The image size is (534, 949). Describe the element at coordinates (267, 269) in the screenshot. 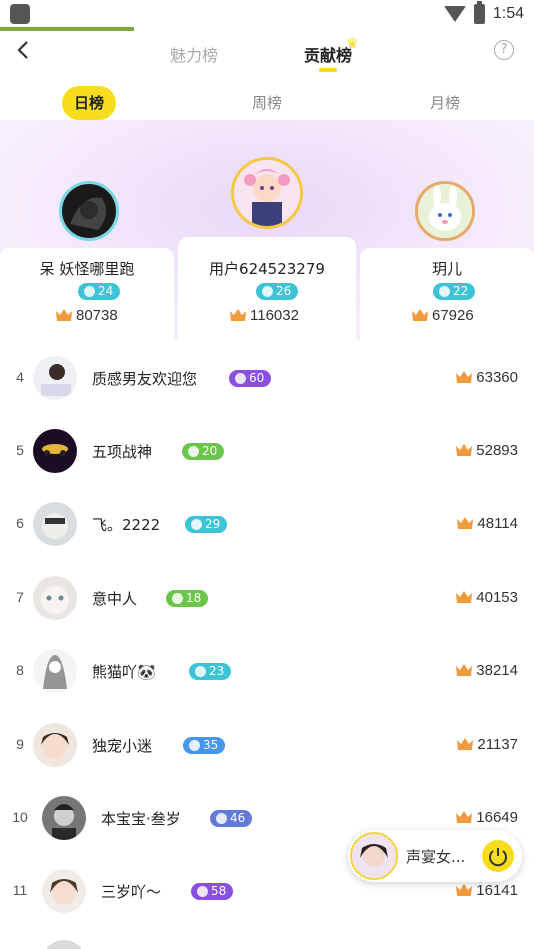

I see `podium-name-first: 用户624523279` at that location.